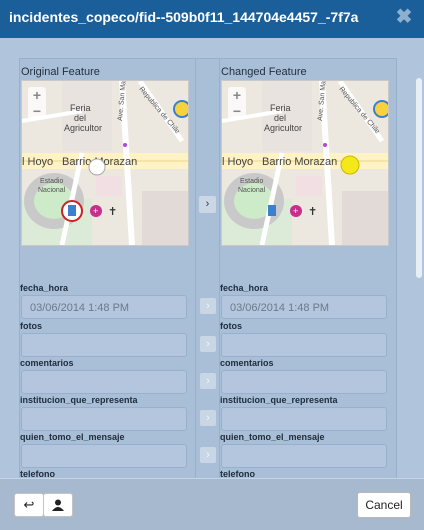 The image size is (424, 530). What do you see at coordinates (299, 162) in the screenshot?
I see `svg-text: Barrio Morazan` at bounding box center [299, 162].